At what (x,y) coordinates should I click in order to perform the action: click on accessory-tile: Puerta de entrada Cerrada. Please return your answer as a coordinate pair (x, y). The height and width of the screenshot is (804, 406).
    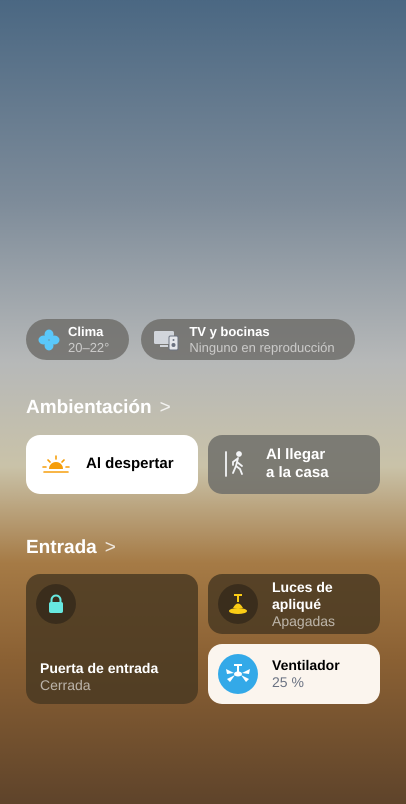
    Looking at the image, I should click on (112, 639).